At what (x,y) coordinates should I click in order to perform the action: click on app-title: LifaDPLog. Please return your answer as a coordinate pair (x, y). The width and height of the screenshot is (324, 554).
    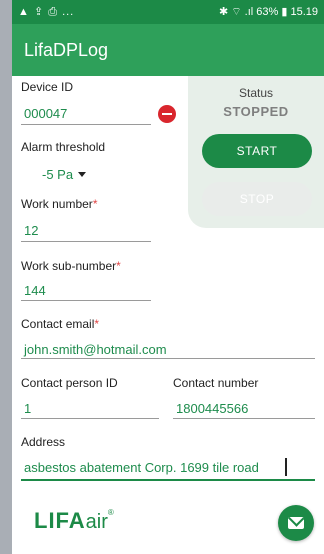
    Looking at the image, I should click on (66, 49).